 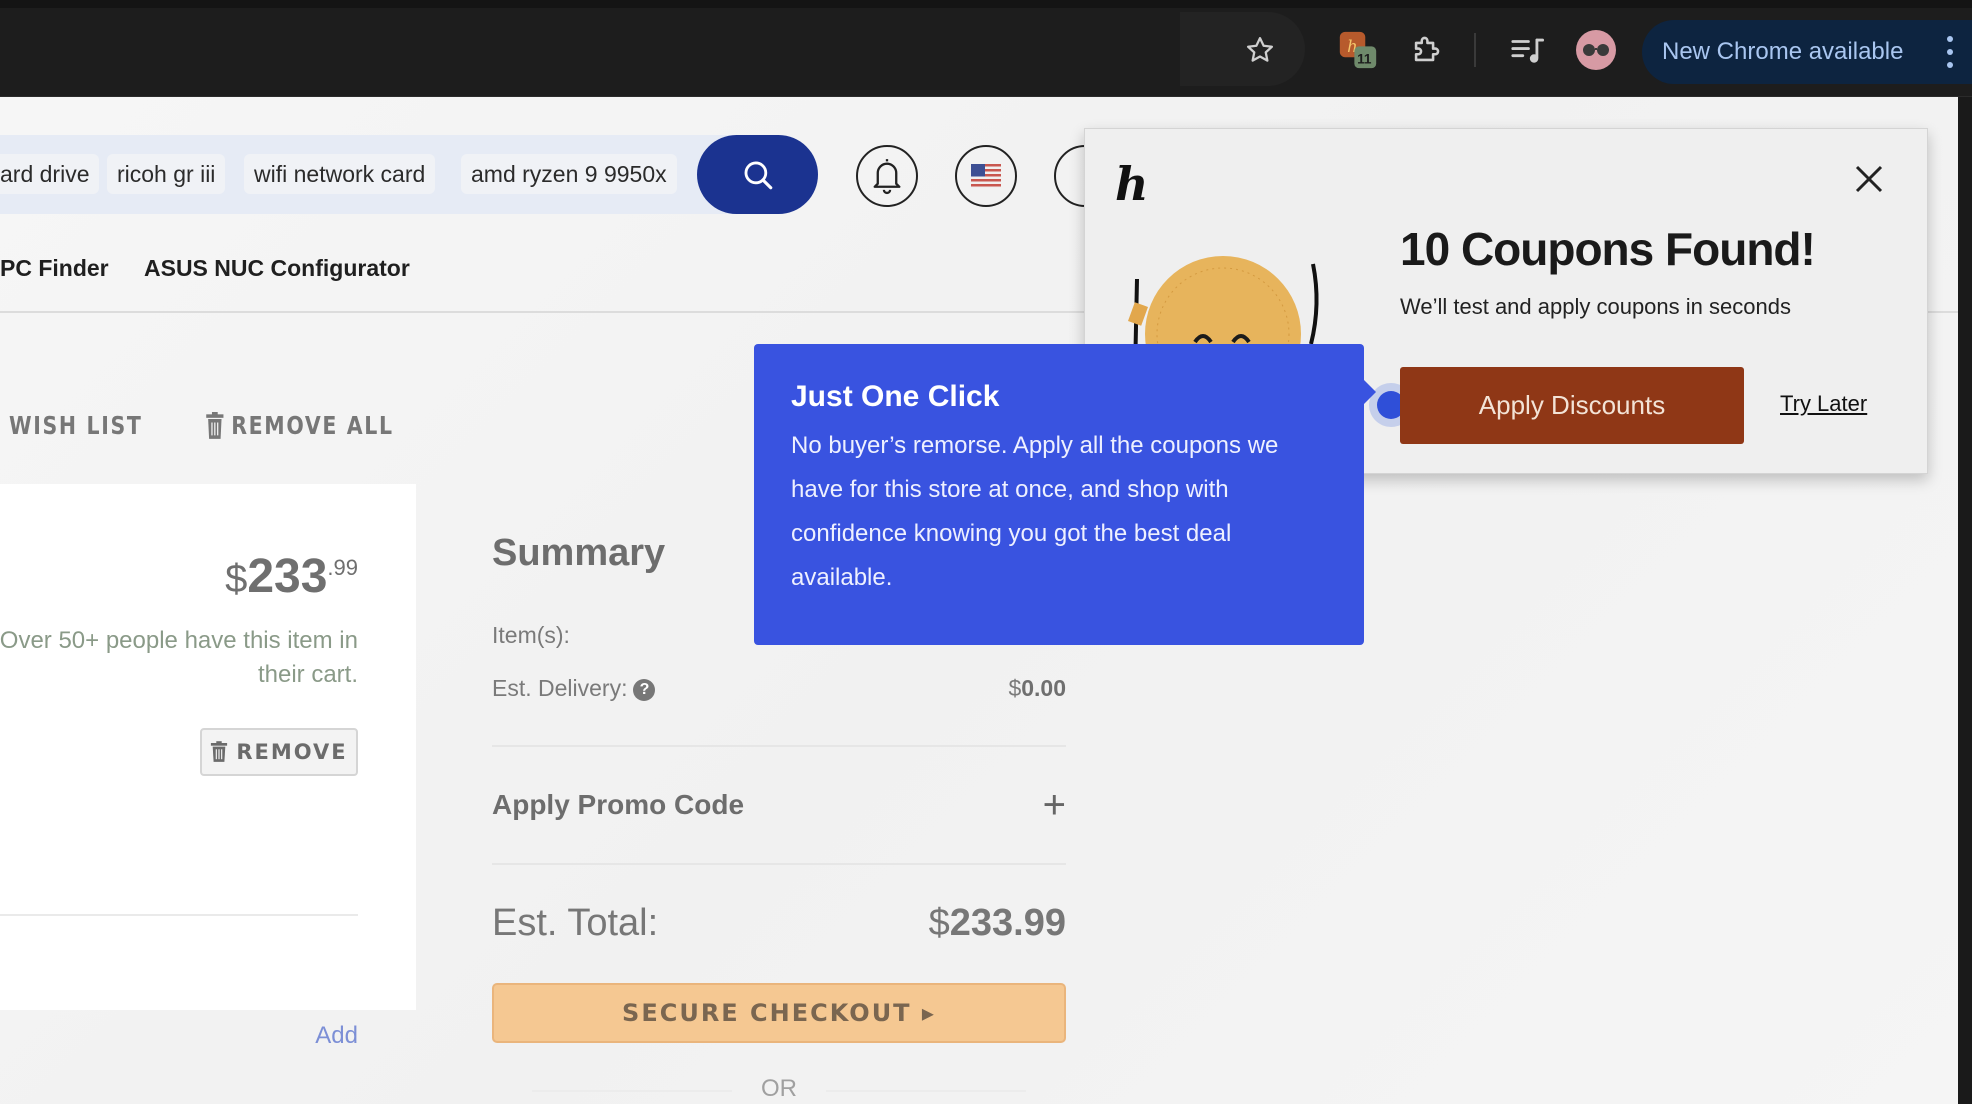 I want to click on honey-extension-icon: h 11, so click(x=1358, y=50).